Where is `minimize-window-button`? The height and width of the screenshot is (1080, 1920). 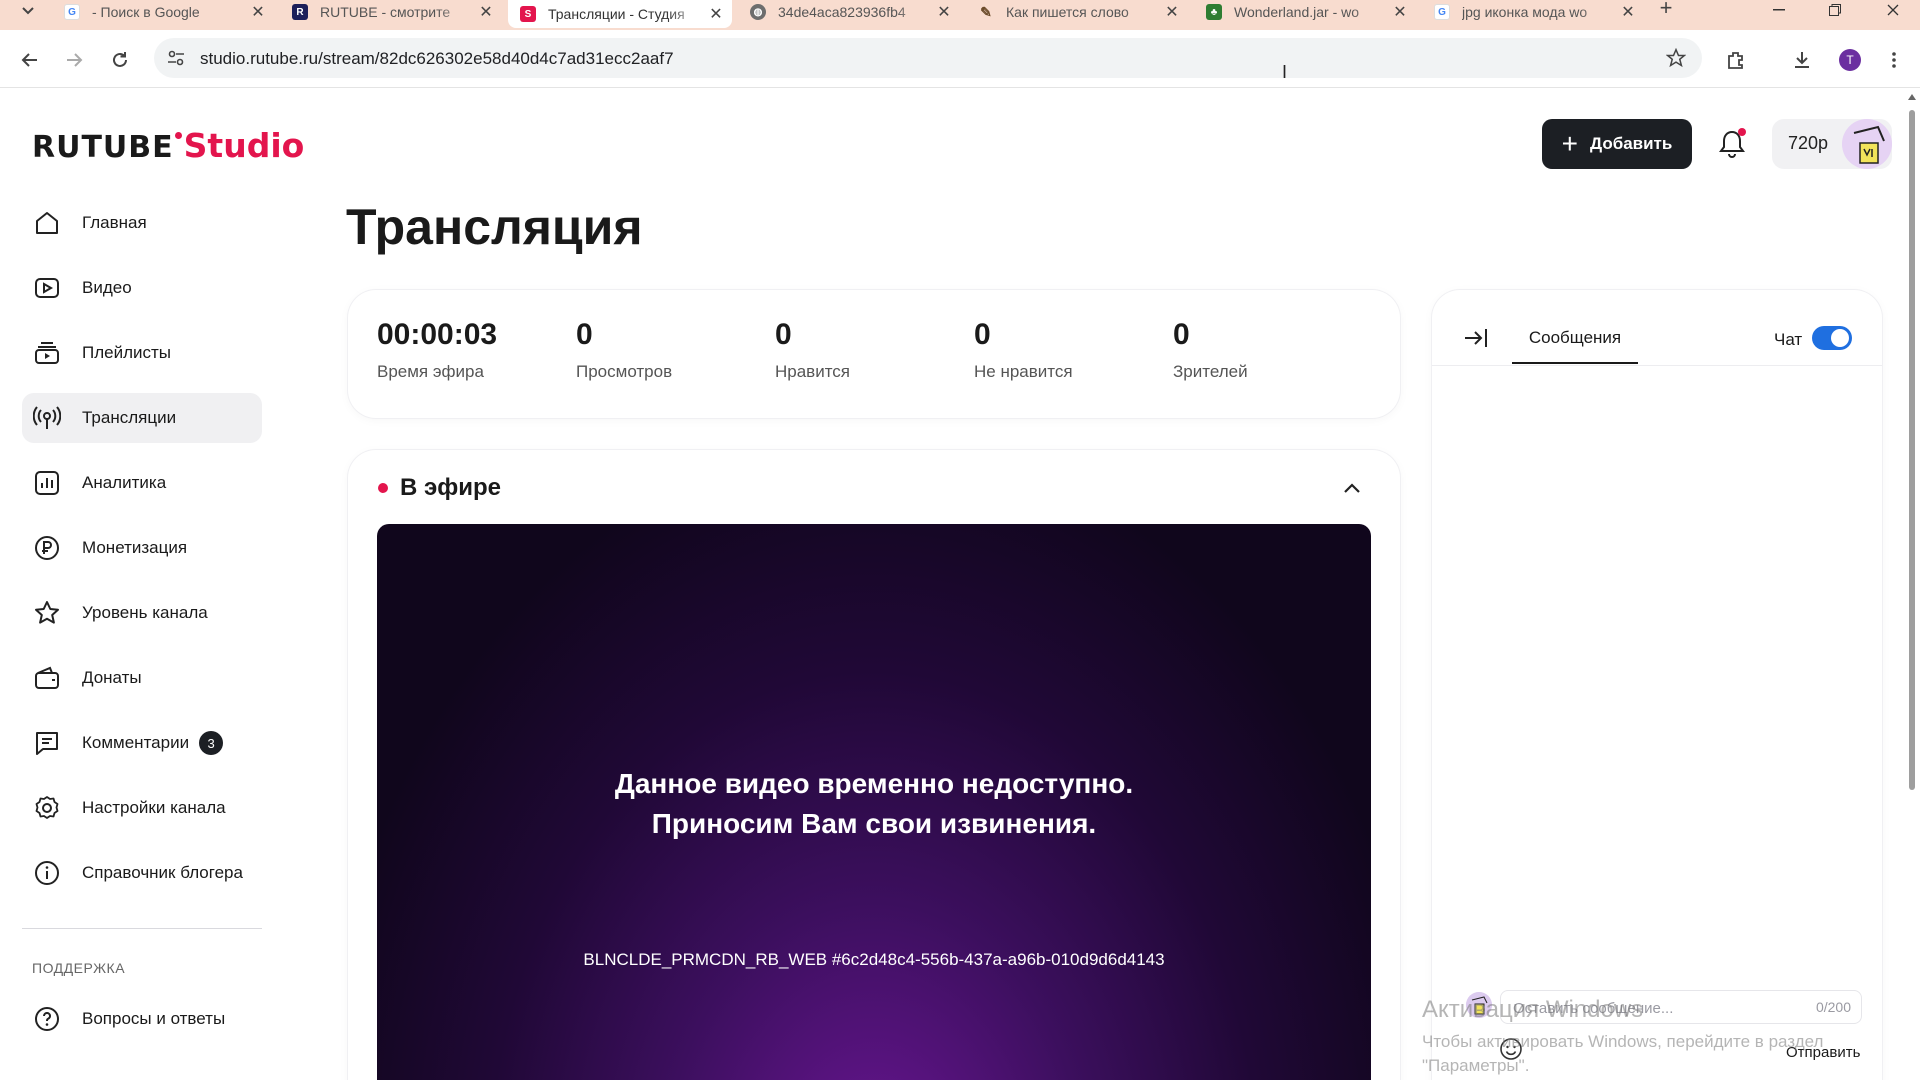
minimize-window-button is located at coordinates (1779, 10).